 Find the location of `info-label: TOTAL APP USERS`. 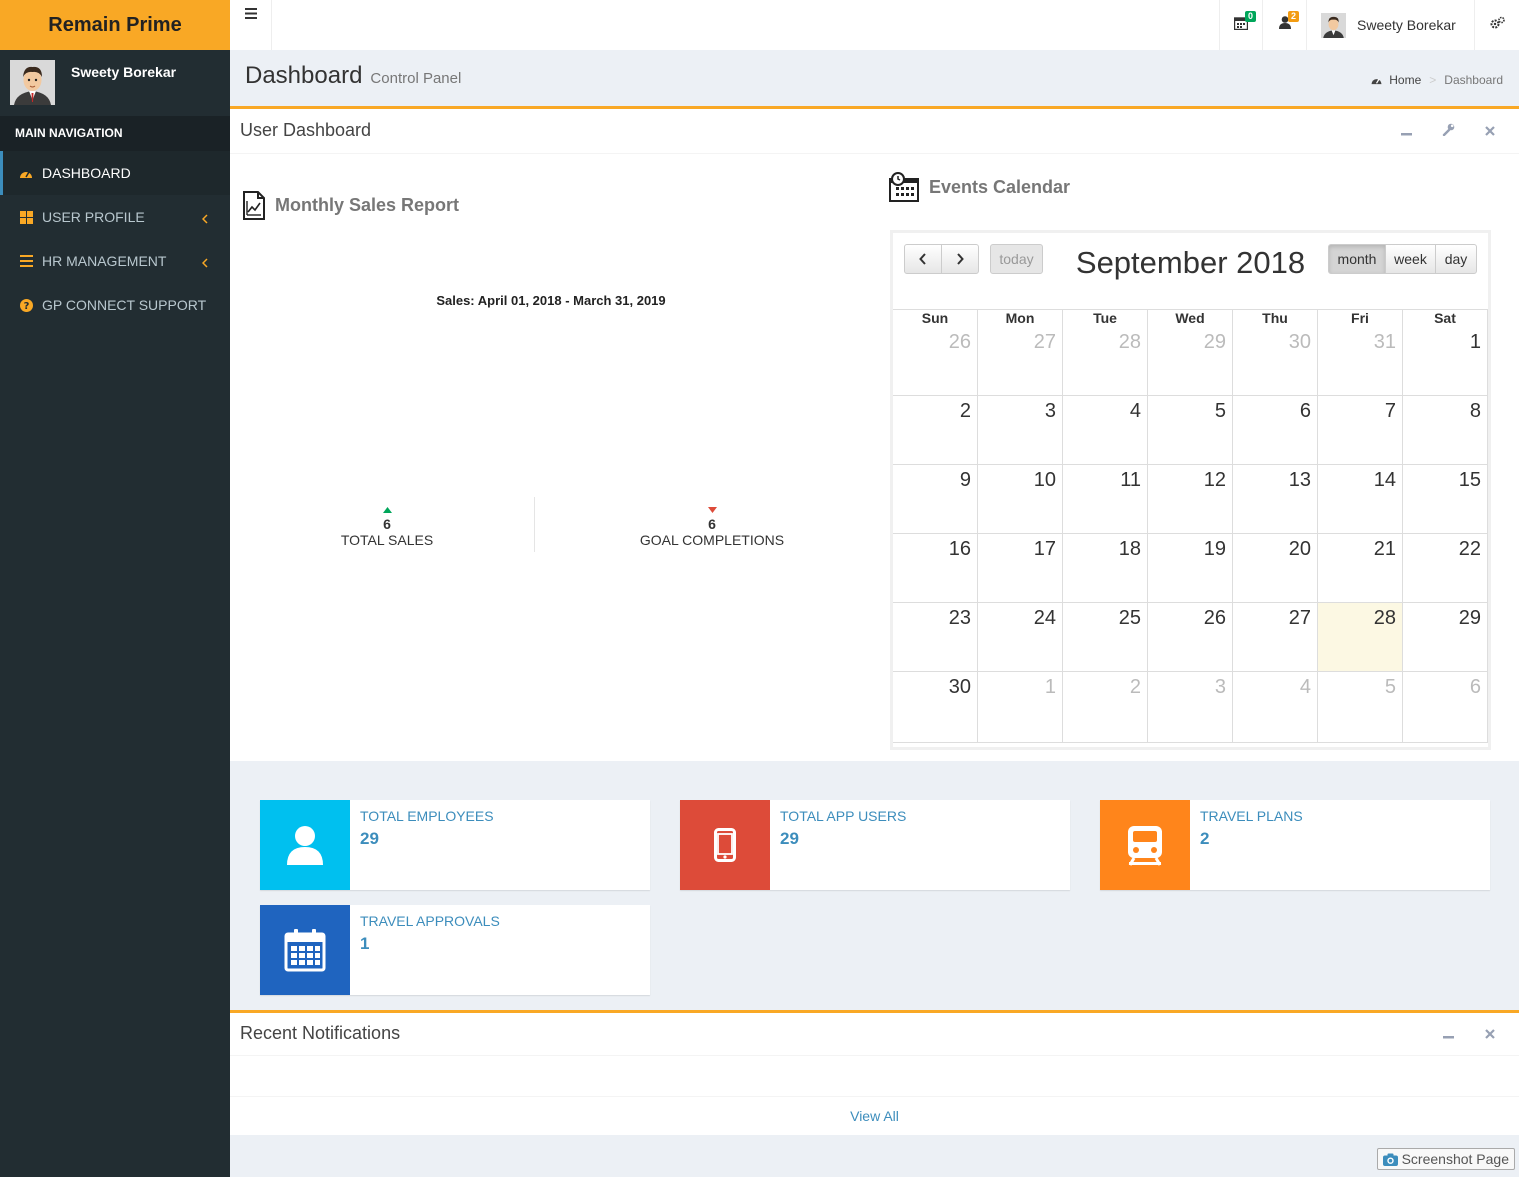

info-label: TOTAL APP USERS is located at coordinates (843, 816).